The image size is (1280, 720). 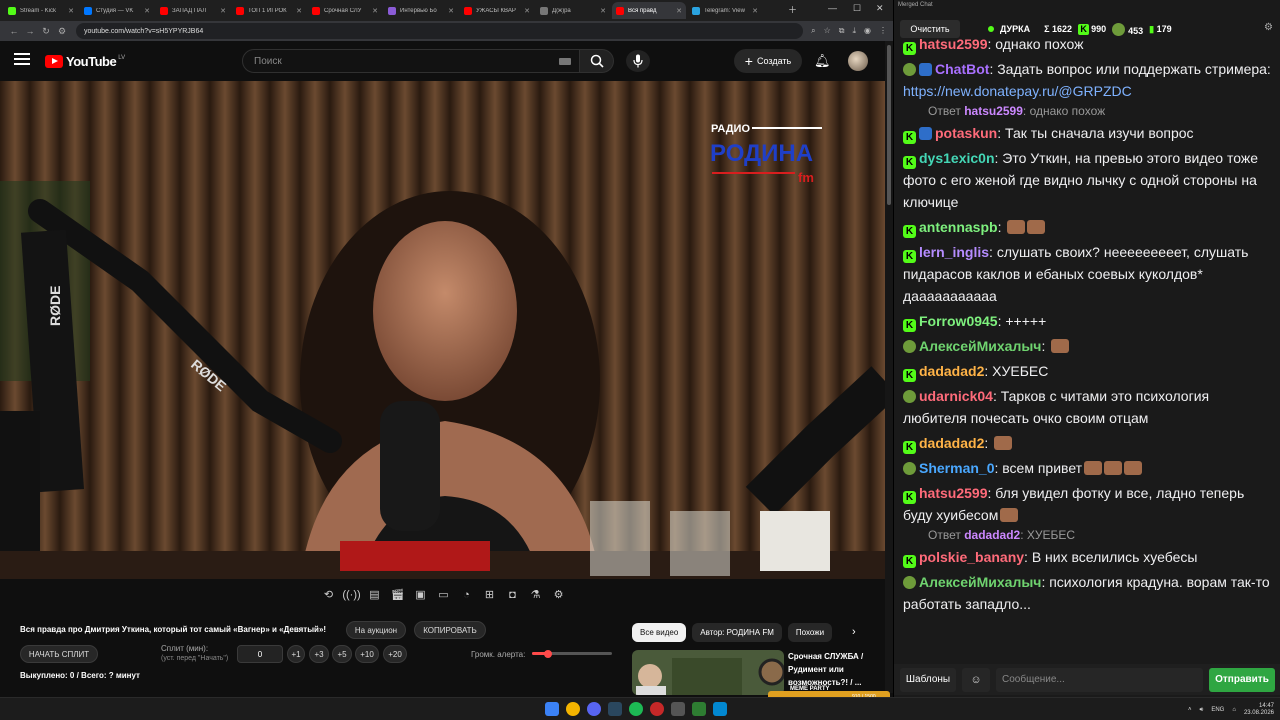 I want to click on clock: 14:47 23.08.2026, so click(x=1259, y=710).